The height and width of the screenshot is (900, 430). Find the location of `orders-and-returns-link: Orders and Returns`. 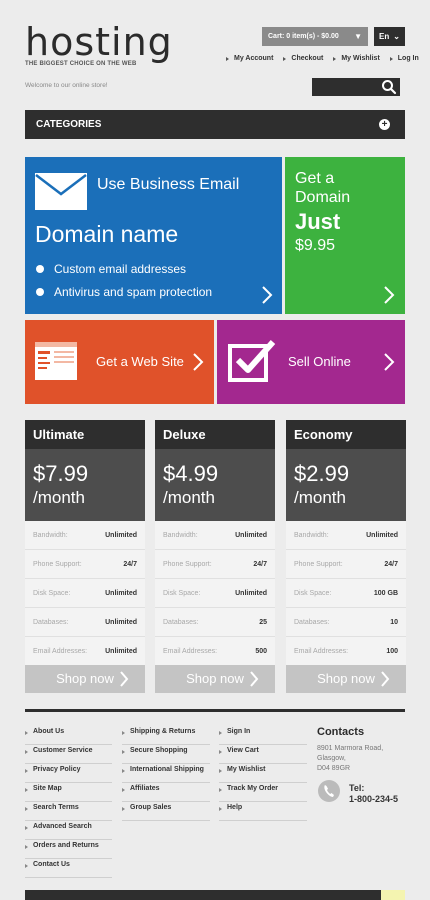

orders-and-returns-link: Orders and Returns is located at coordinates (66, 845).